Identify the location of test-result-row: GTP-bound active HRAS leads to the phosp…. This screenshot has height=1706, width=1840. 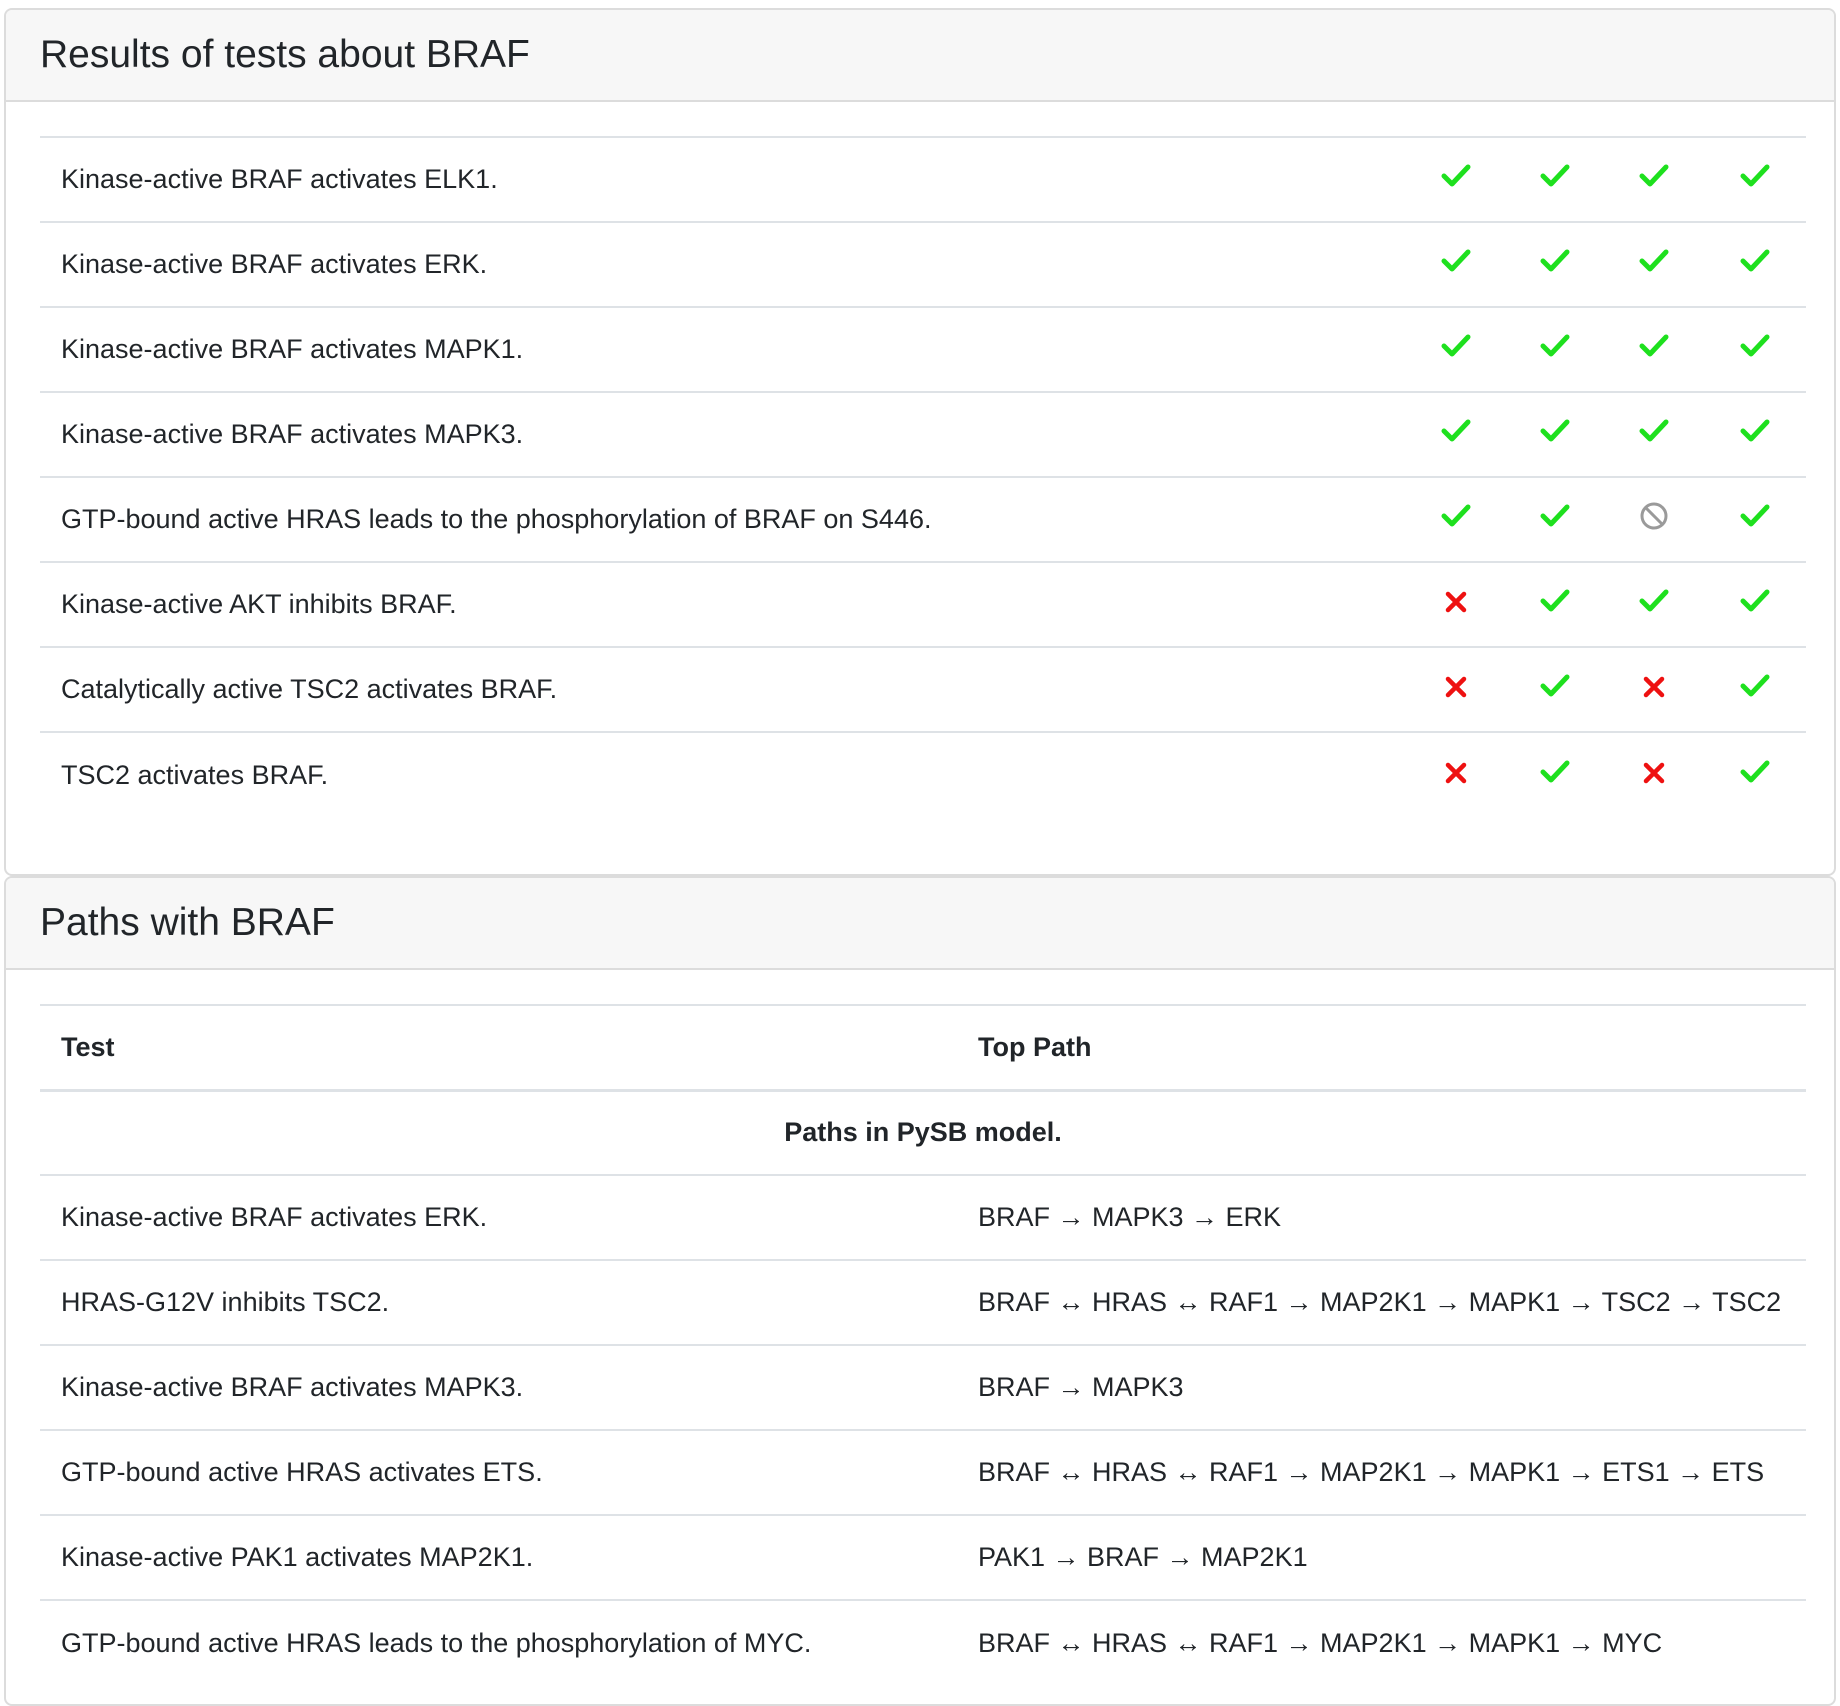
(923, 519).